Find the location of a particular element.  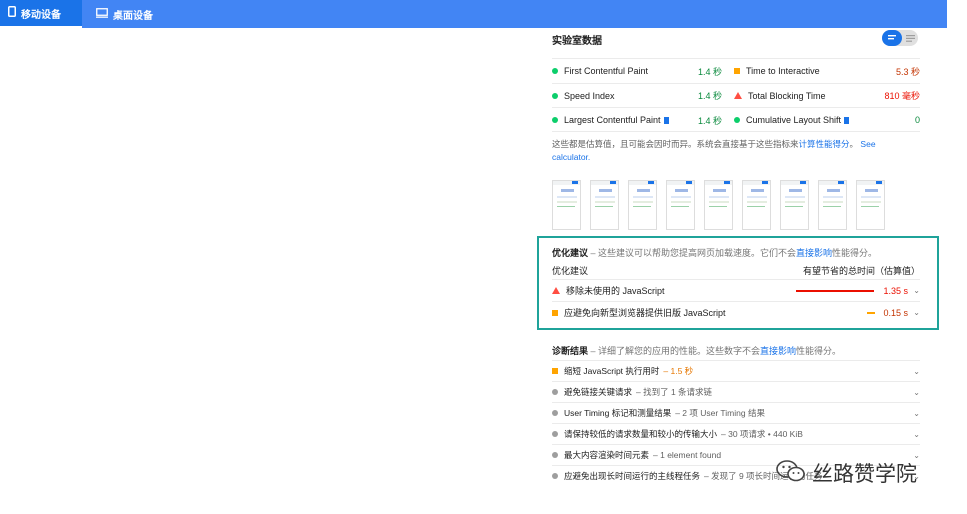

opportunities-header: 优化建议 – 这些建议可以帮助您提高网页加载速度。它们不会直接影响性能得分。 is located at coordinates (714, 252).